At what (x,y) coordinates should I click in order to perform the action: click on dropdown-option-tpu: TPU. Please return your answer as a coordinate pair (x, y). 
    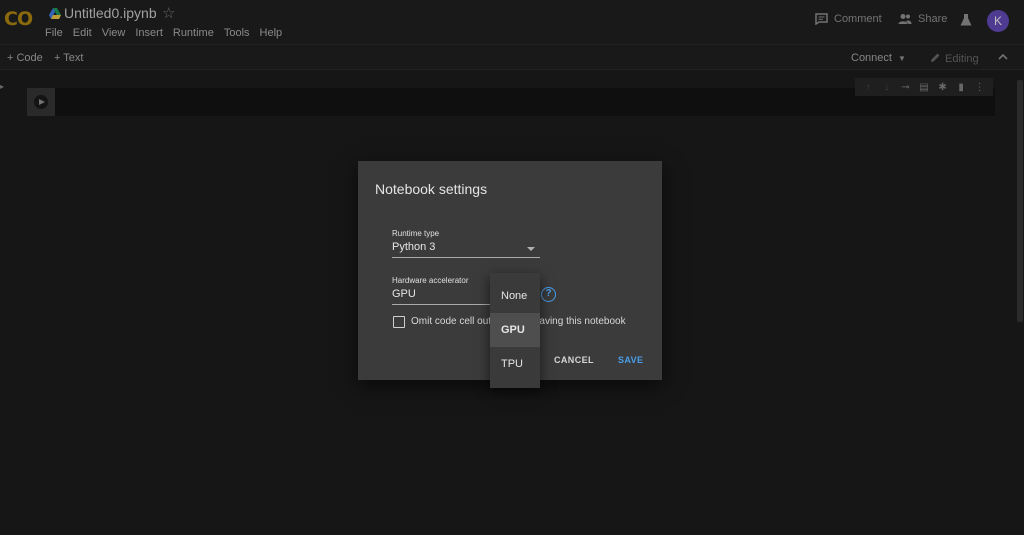
    Looking at the image, I should click on (515, 364).